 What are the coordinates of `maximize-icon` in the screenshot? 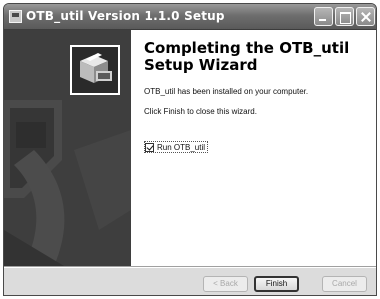 It's located at (344, 16).